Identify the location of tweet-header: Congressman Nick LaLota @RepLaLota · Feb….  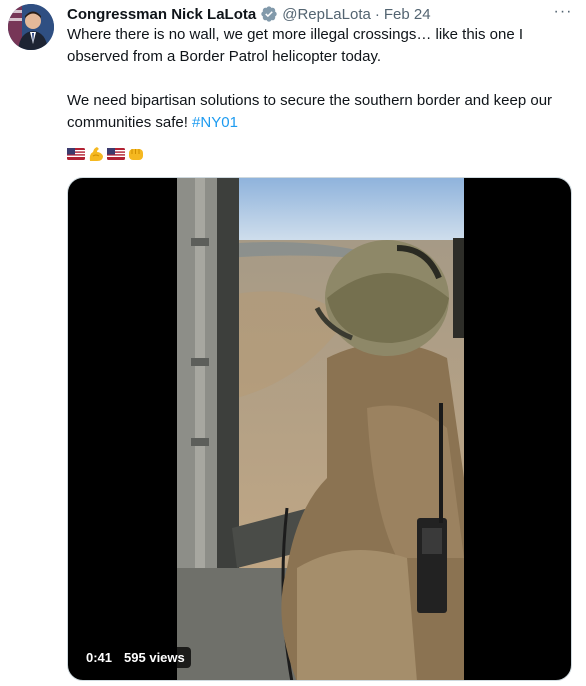
(321, 14).